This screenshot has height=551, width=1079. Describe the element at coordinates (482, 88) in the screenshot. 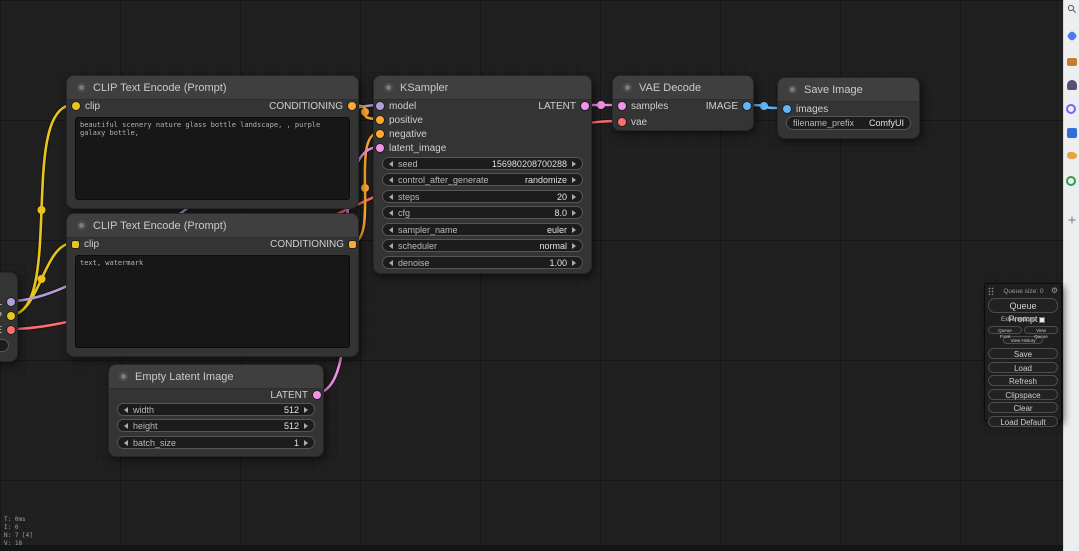

I see `node-title-bar: KSampler` at that location.